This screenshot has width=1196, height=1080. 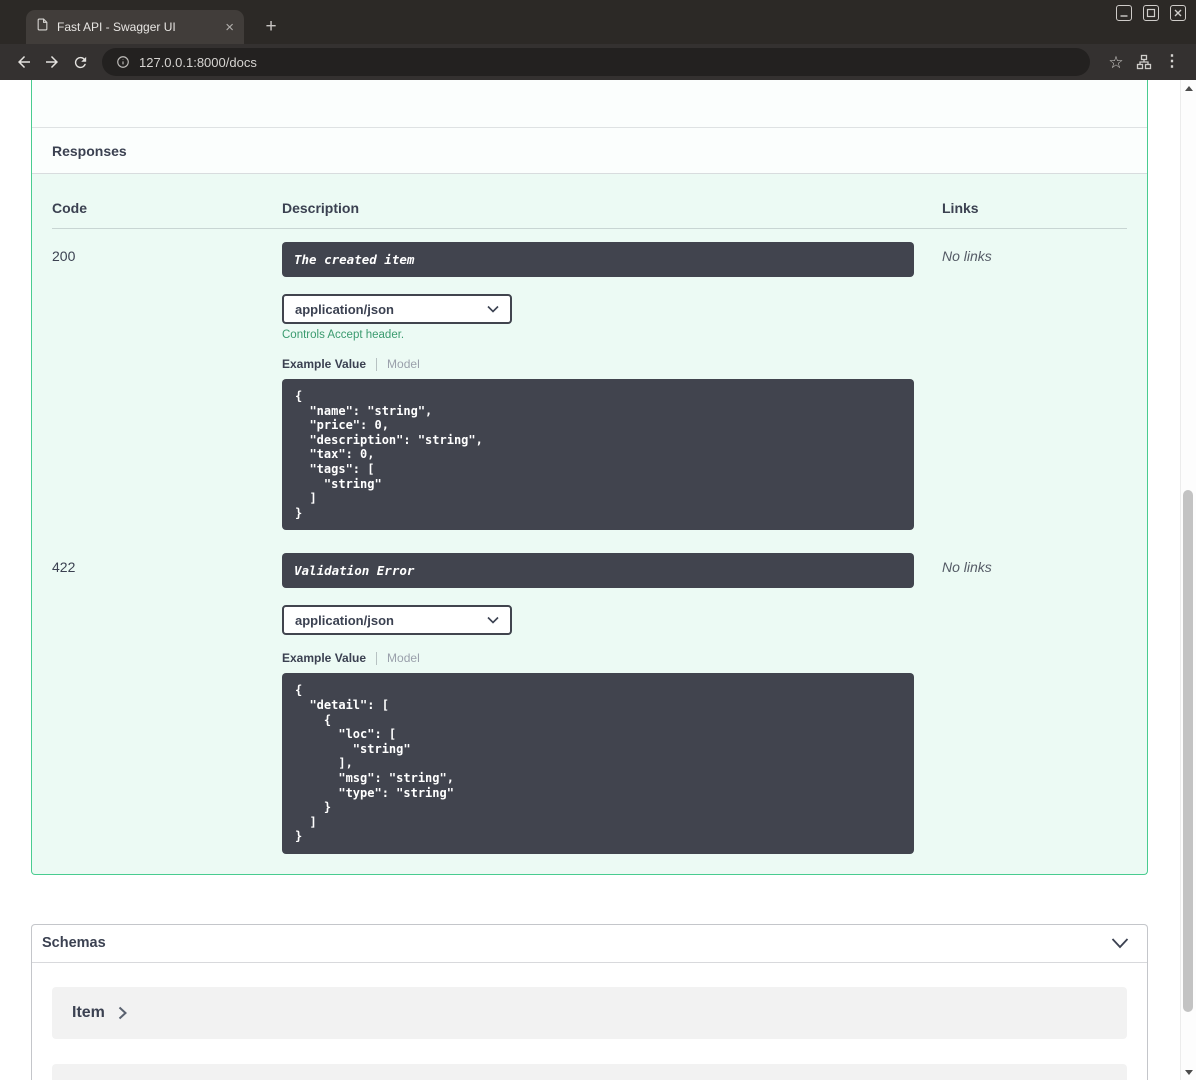 I want to click on model-validationerror: ValidationError, so click(x=589, y=1071).